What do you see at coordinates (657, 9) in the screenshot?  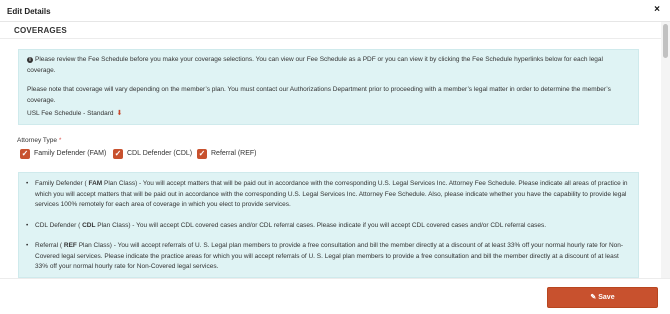 I see `close-icon: ×` at bounding box center [657, 9].